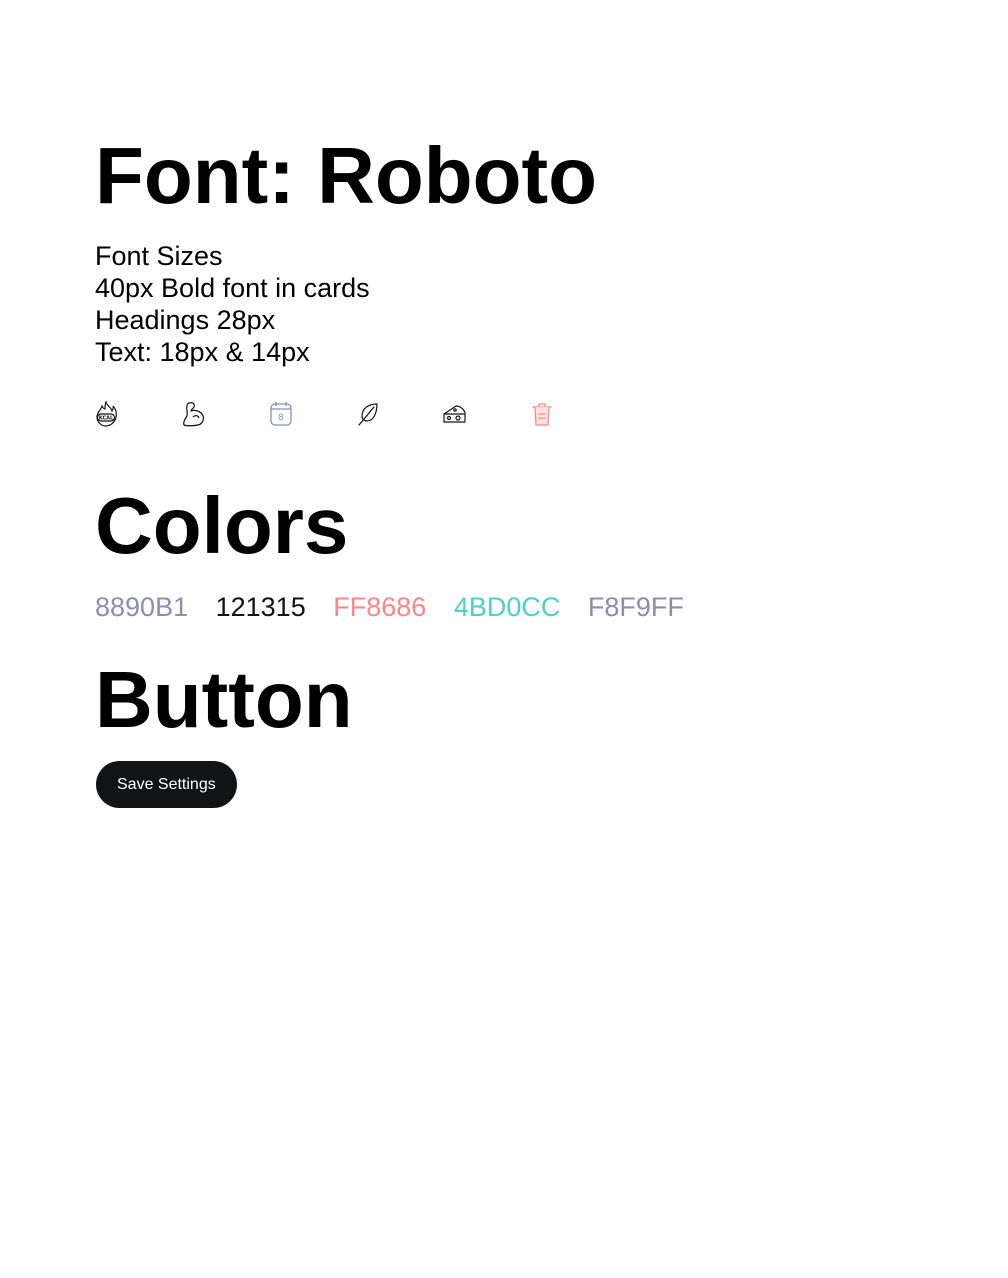 The width and height of the screenshot is (1008, 1278). Describe the element at coordinates (222, 525) in the screenshot. I see `colors-heading: Colors` at that location.